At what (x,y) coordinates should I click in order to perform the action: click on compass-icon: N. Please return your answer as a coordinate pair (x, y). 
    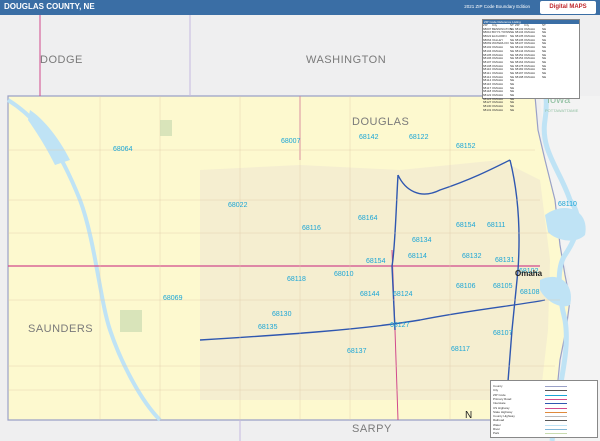
    Looking at the image, I should click on (469, 415).